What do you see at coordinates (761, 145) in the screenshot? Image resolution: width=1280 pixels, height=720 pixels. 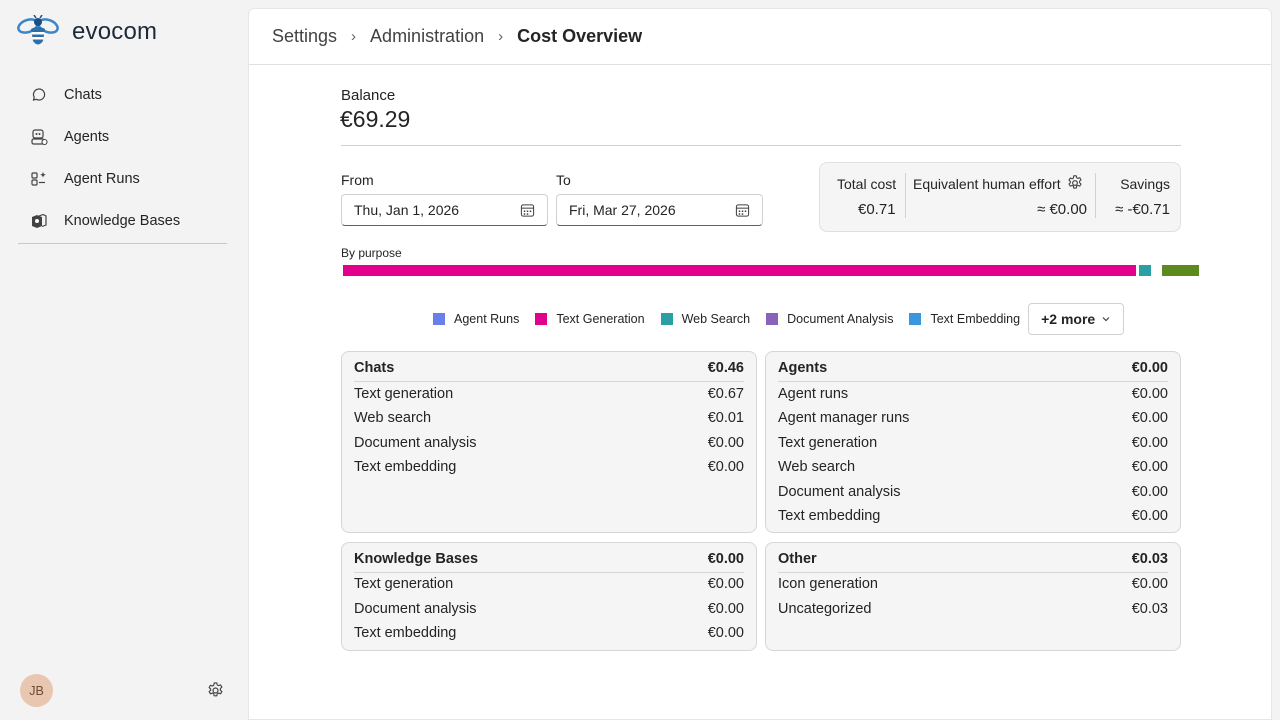 I see `divider` at bounding box center [761, 145].